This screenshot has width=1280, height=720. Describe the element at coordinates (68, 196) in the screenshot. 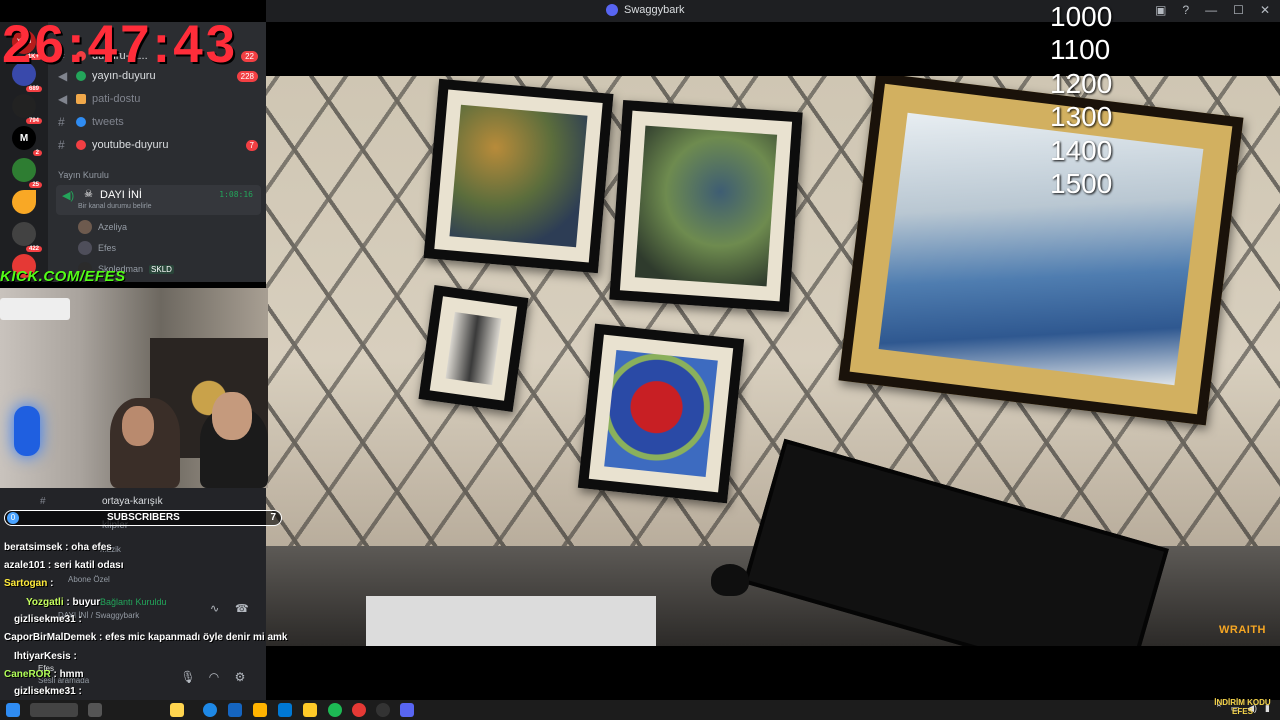

I see `speaker-icon: ◀)` at that location.